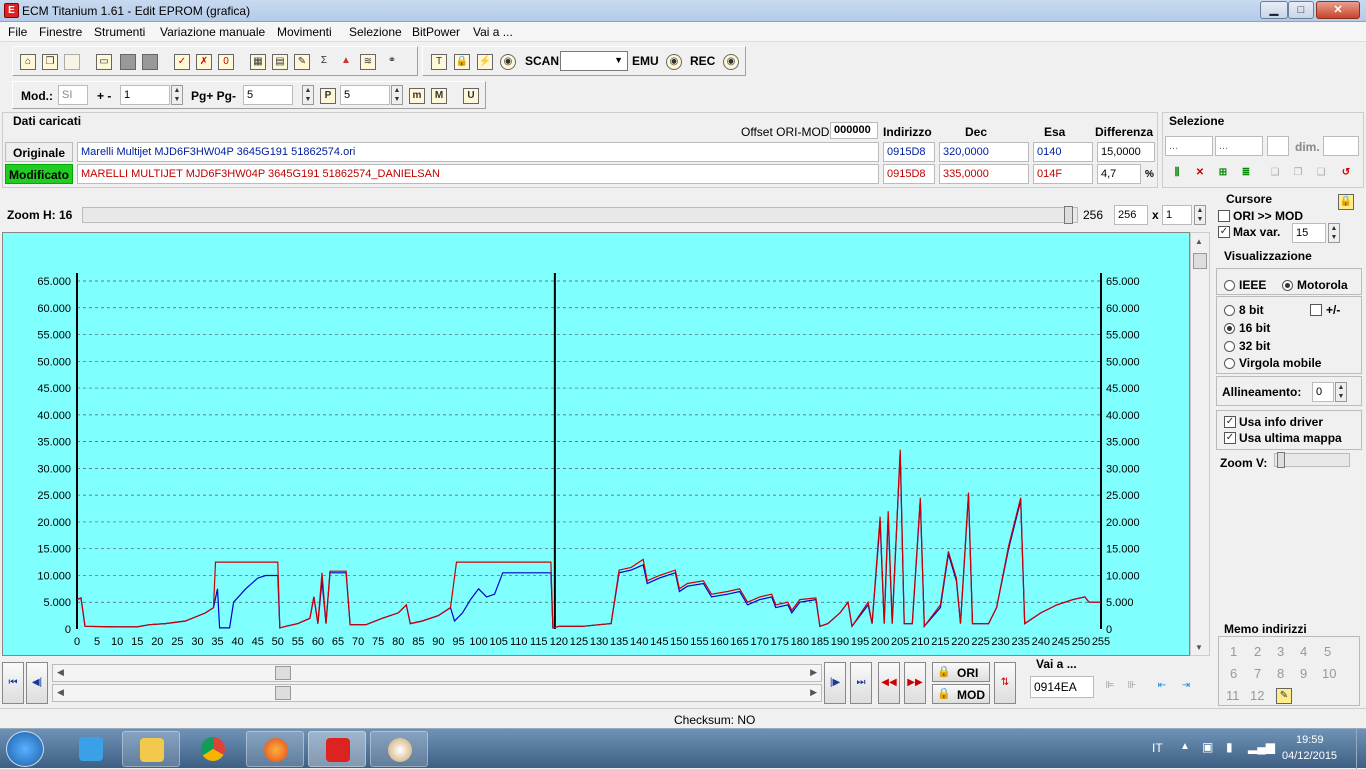 The width and height of the screenshot is (1366, 769). What do you see at coordinates (1246, 174) in the screenshot?
I see `select-end-icon: ≣` at bounding box center [1246, 174].